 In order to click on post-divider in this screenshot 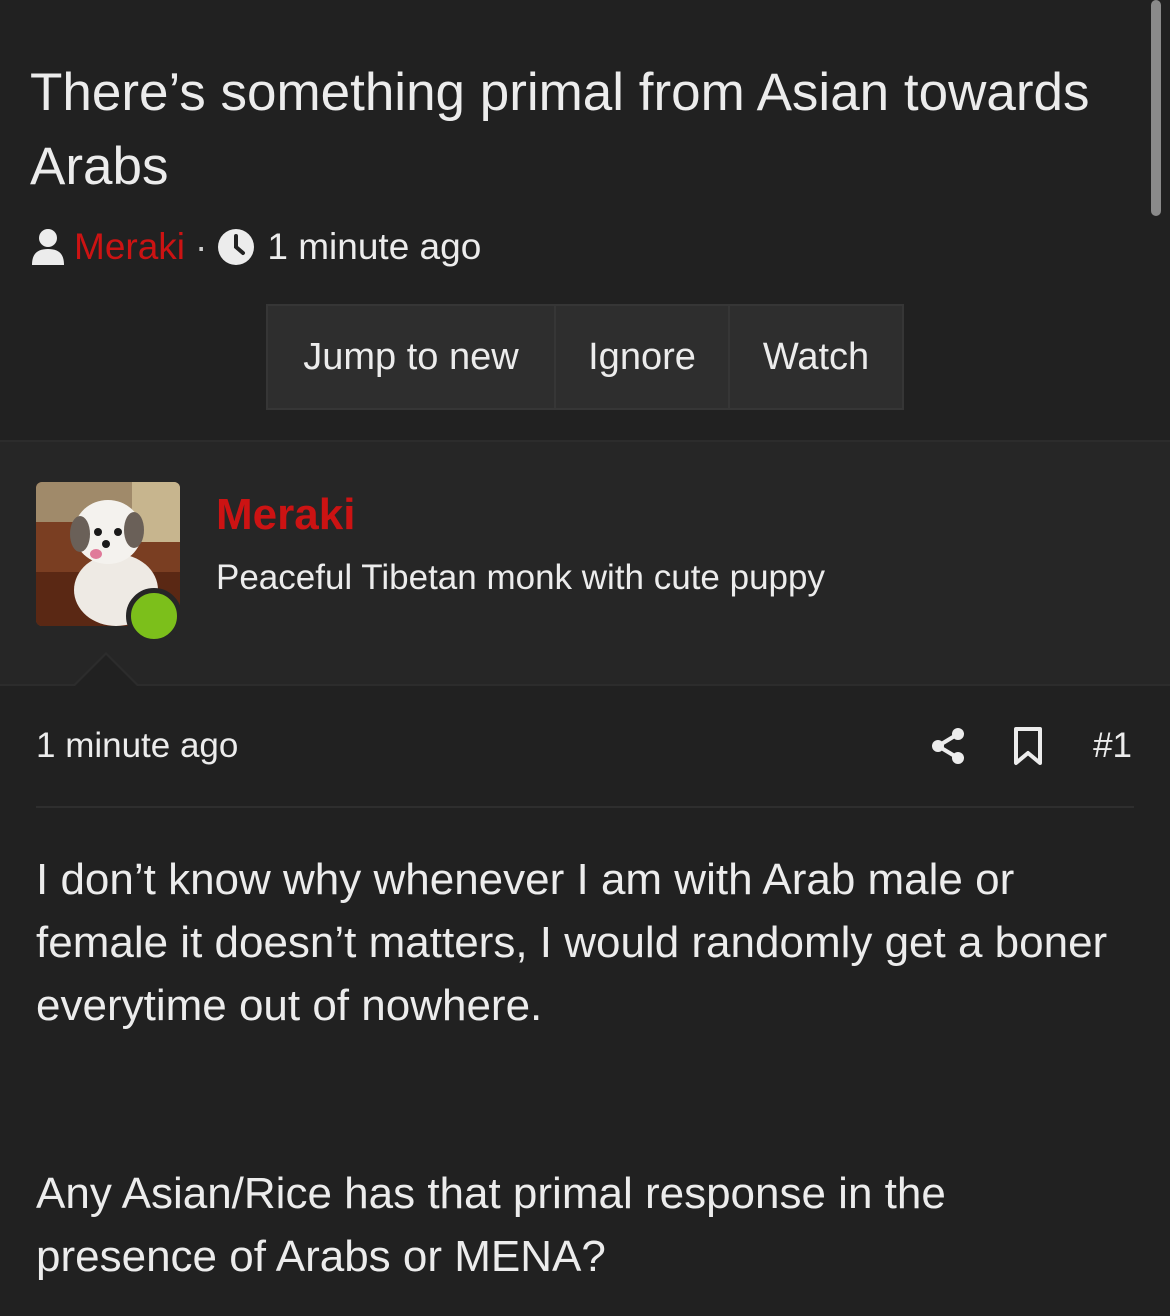, I will do `click(585, 807)`.